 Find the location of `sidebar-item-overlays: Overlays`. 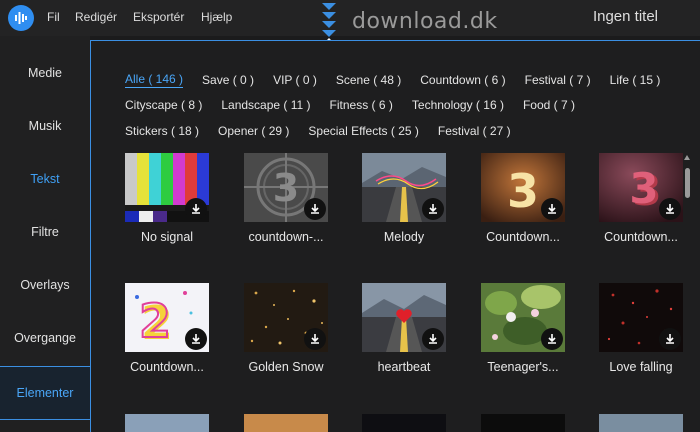

sidebar-item-overlays: Overlays is located at coordinates (45, 285).